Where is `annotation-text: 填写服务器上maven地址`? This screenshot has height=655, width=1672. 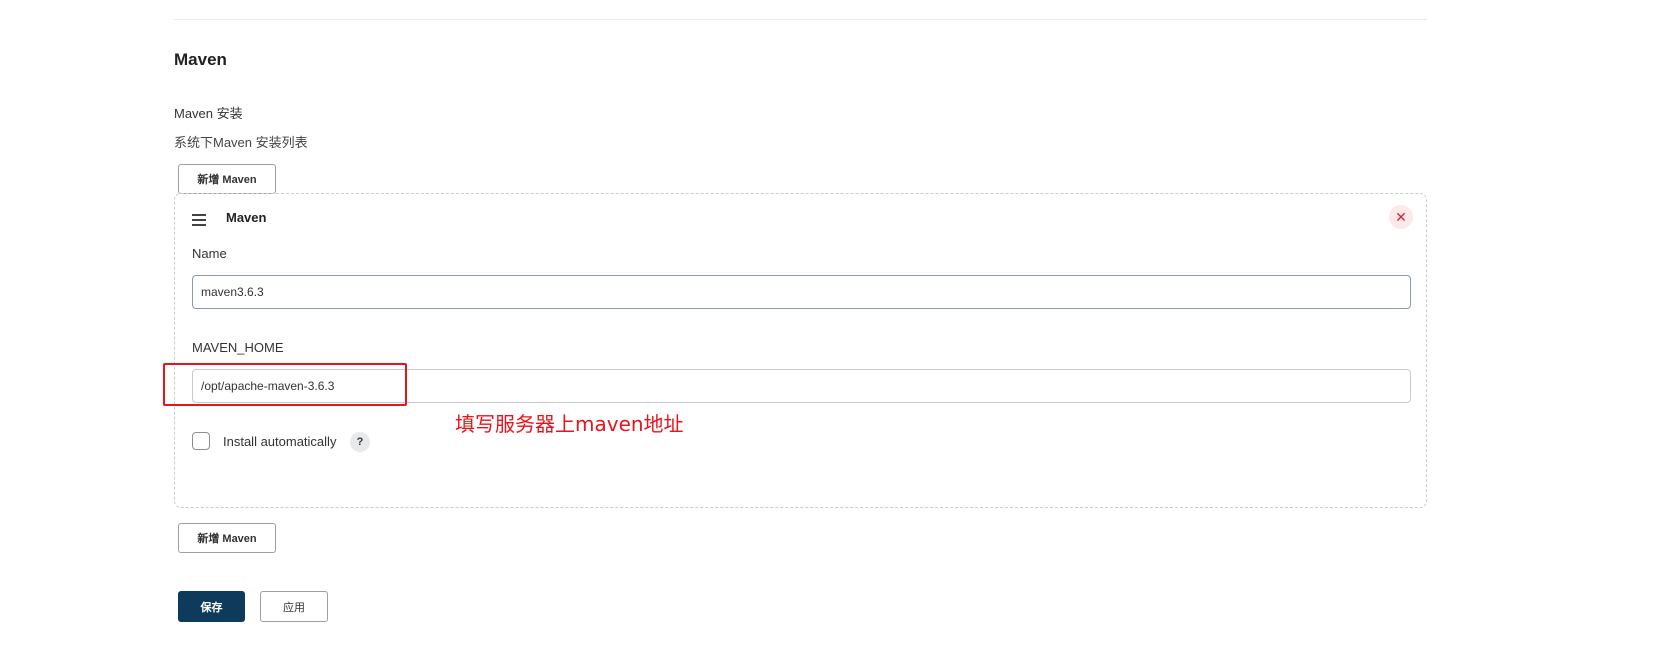
annotation-text: 填写服务器上maven地址 is located at coordinates (569, 424).